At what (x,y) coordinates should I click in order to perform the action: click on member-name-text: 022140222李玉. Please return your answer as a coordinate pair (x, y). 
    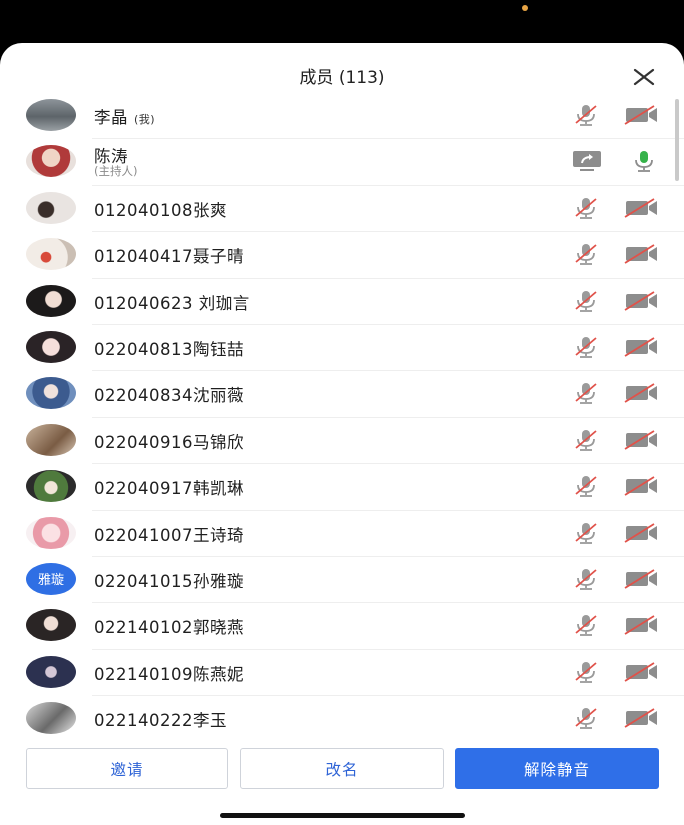
    Looking at the image, I should click on (160, 721).